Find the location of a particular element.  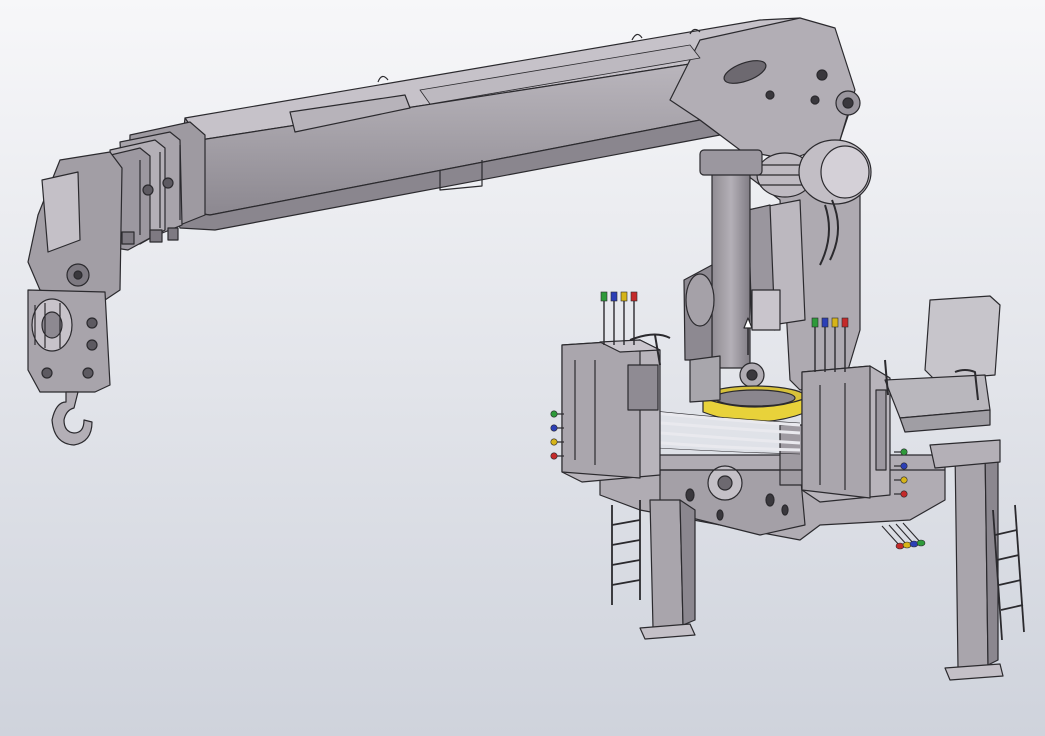

left-control-valve-box is located at coordinates (611, 411).